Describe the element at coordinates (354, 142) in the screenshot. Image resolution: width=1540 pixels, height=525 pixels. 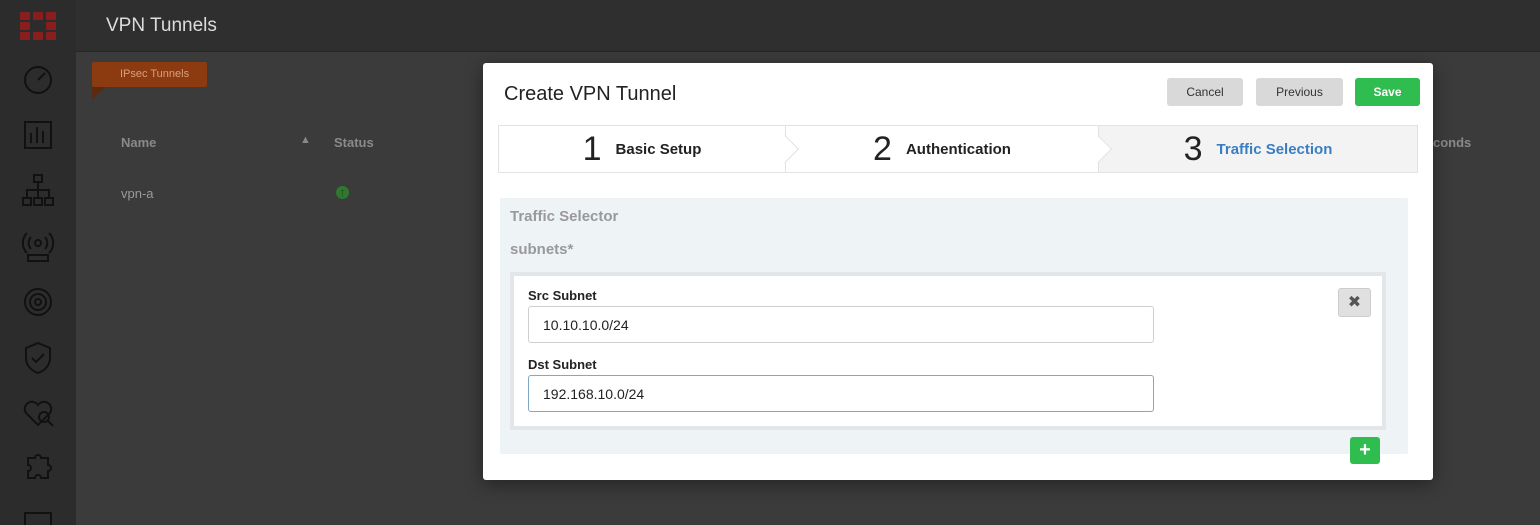
I see `column-header-status: Status` at that location.